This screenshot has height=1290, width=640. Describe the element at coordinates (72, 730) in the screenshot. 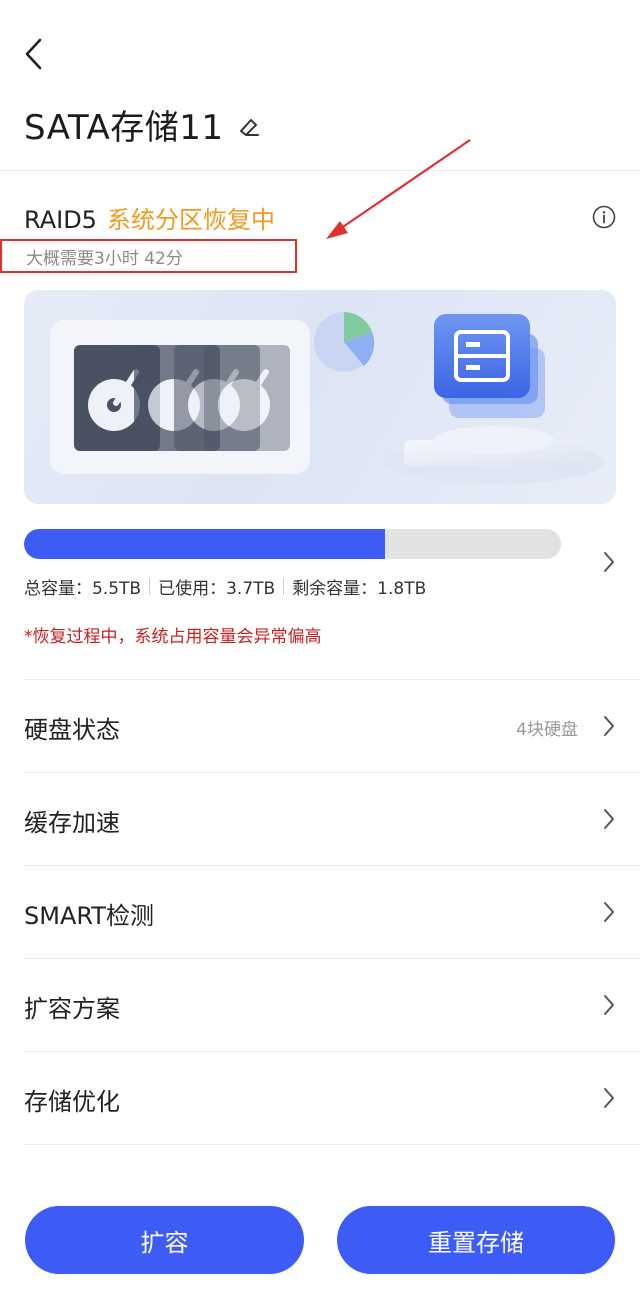

I see `menu-item-label: 硬盘状态` at that location.